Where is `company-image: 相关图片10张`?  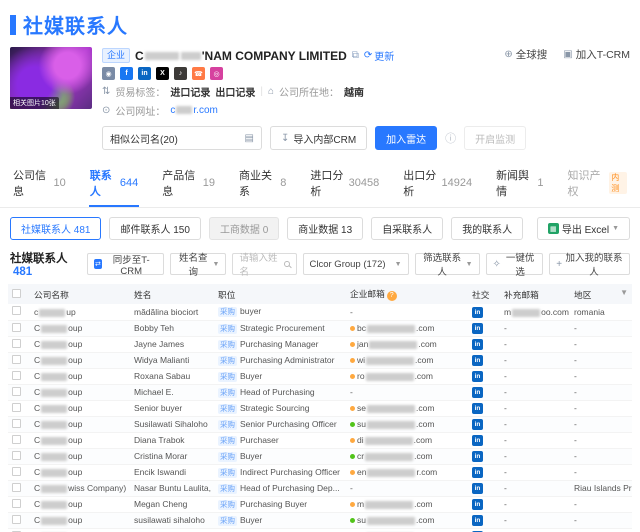
company-image: 相关图片10张 is located at coordinates (51, 78).